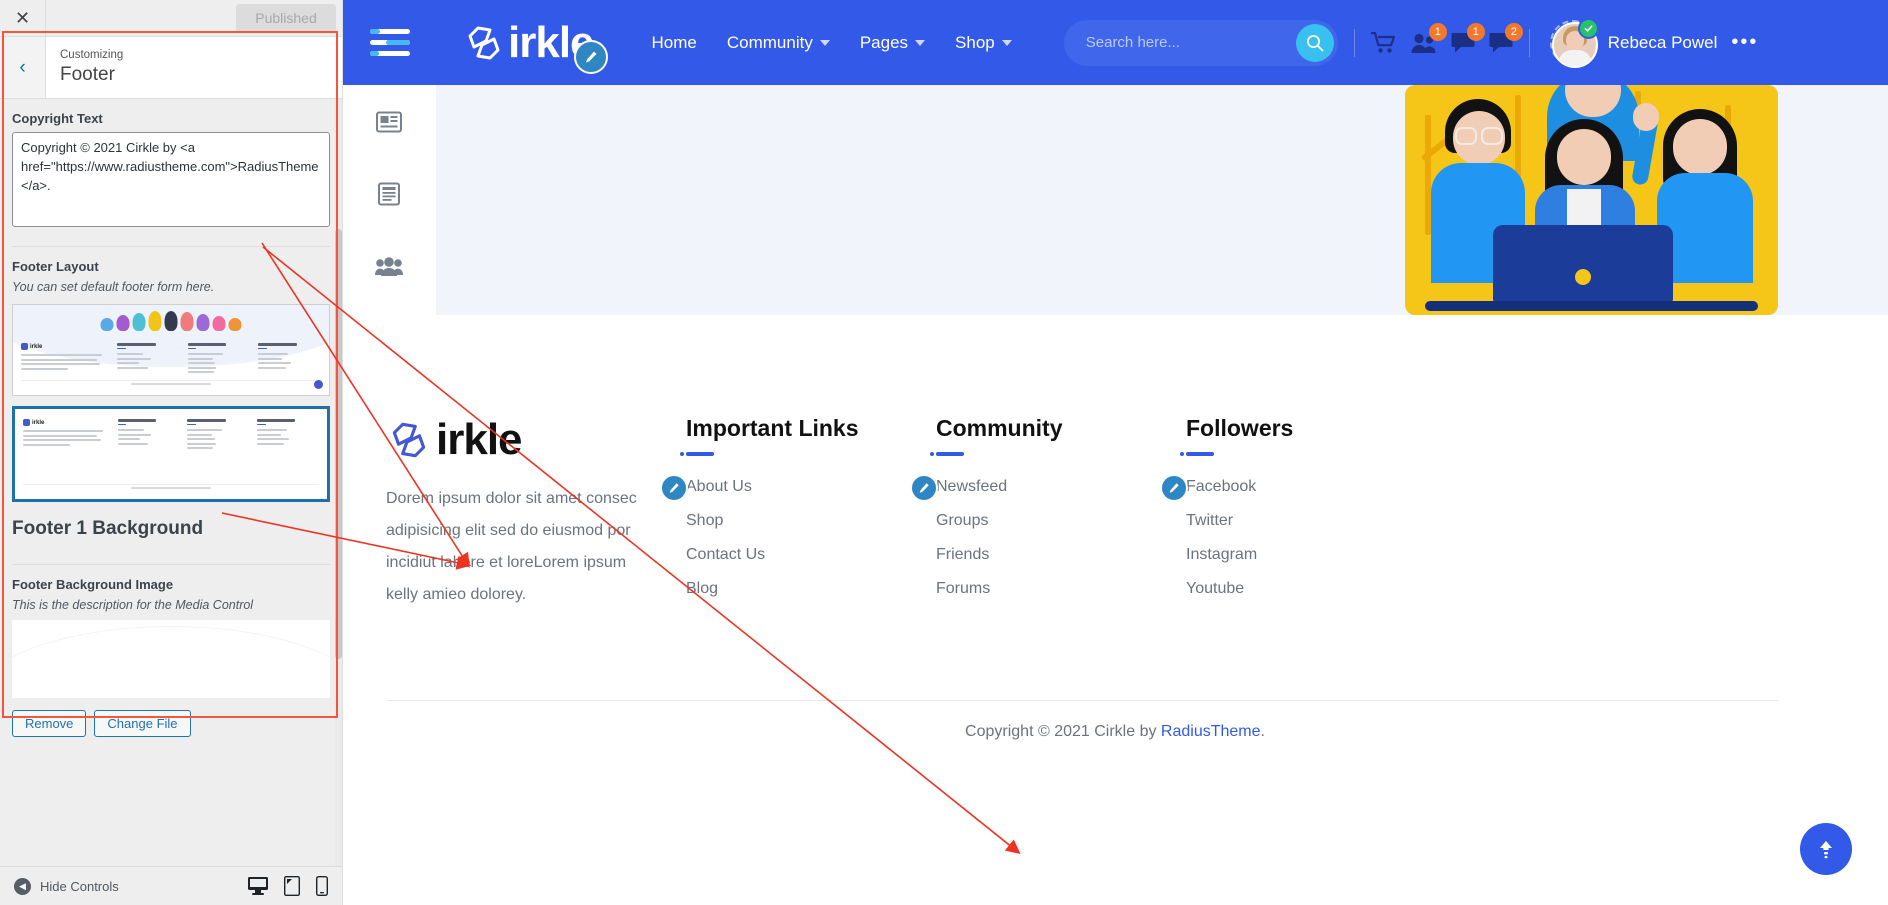  I want to click on footer-copyright: Copyright © 2021 Cirkle by RadiusTheme., so click(1115, 732).